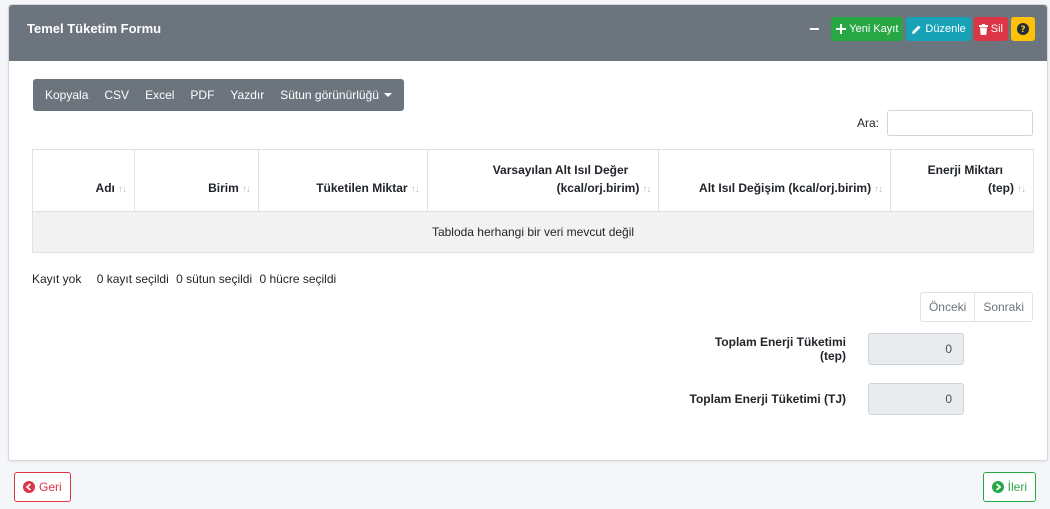 This screenshot has height=509, width=1050. What do you see at coordinates (767, 399) in the screenshot?
I see `total-tj-label: Toplam Enerji Tüketimi (TJ)` at bounding box center [767, 399].